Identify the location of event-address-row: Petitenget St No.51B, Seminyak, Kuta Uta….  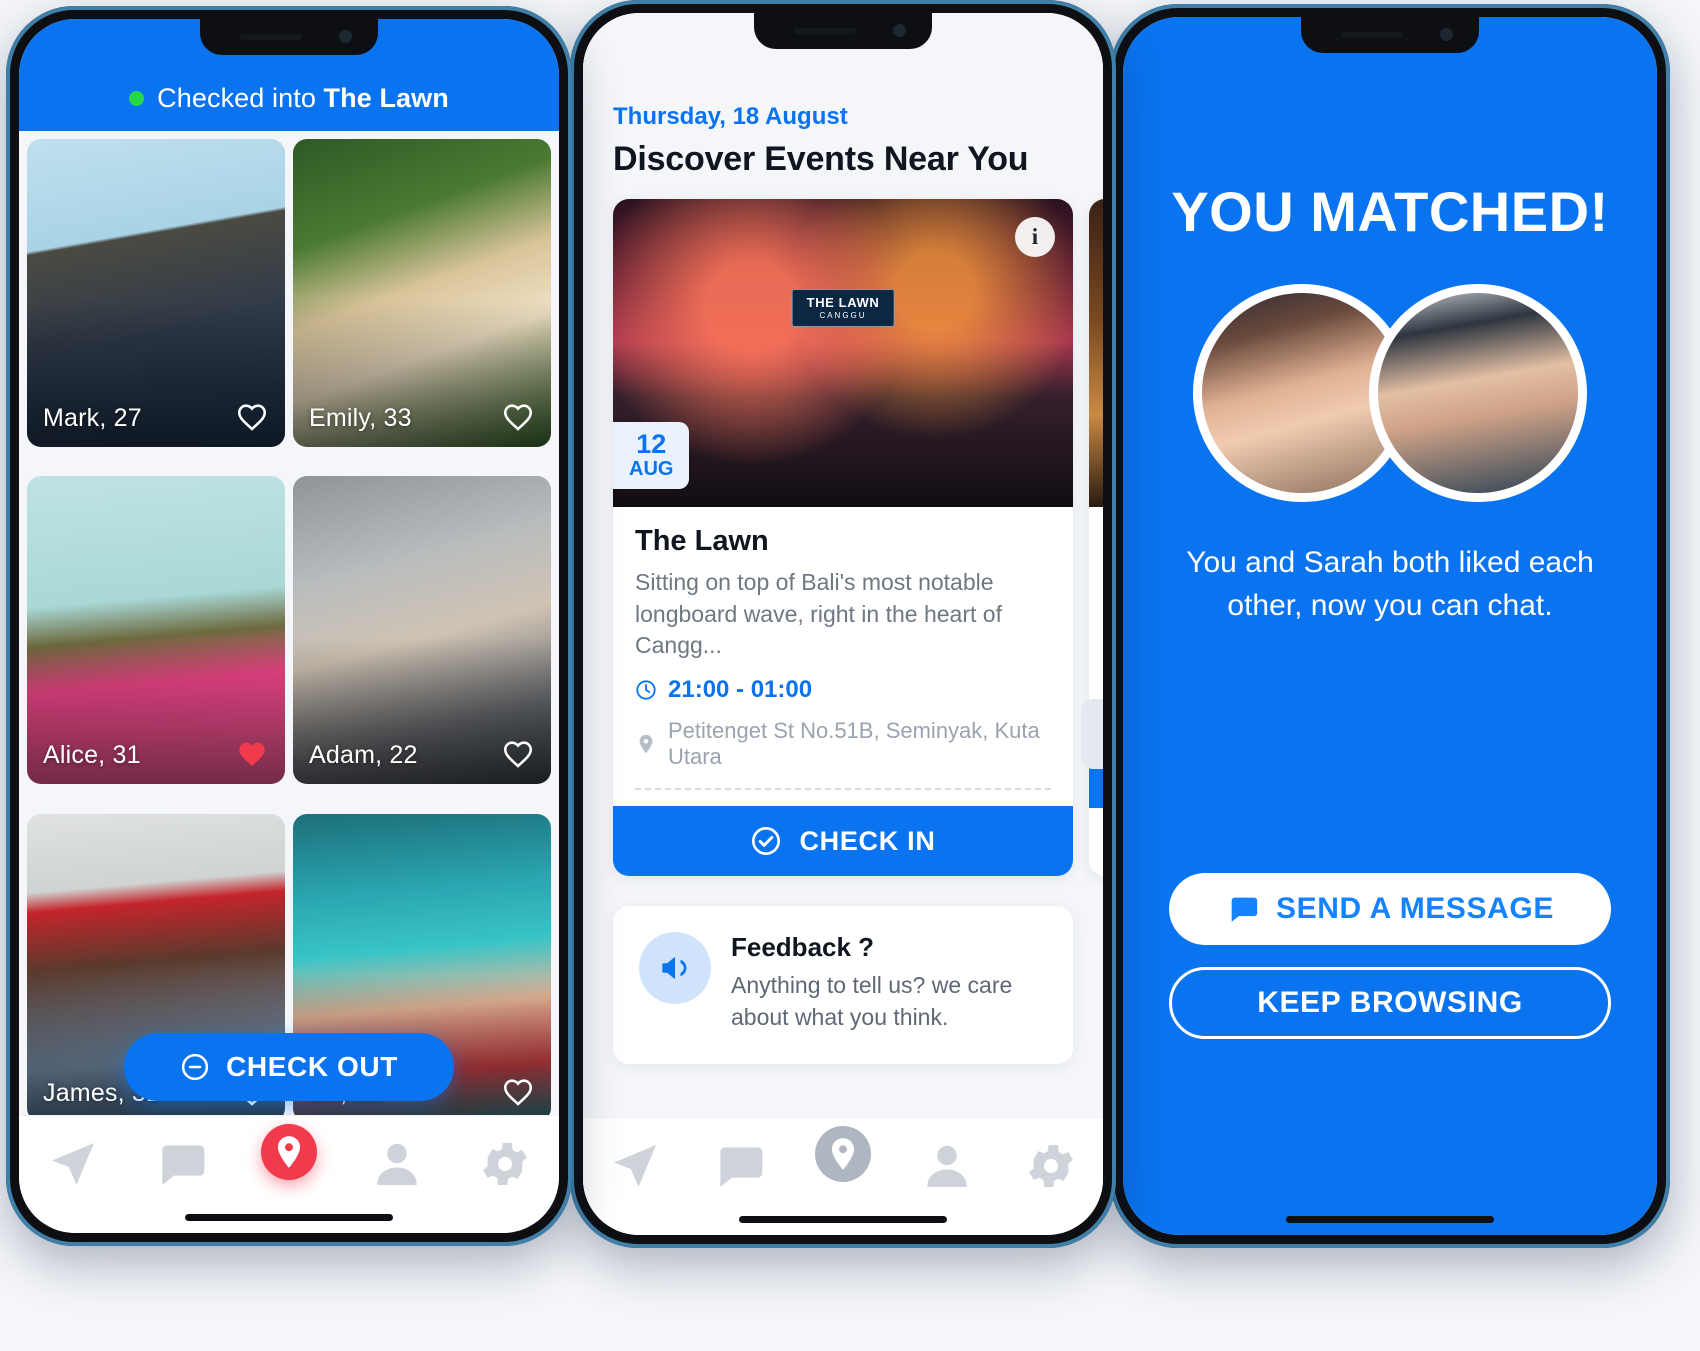
(843, 744).